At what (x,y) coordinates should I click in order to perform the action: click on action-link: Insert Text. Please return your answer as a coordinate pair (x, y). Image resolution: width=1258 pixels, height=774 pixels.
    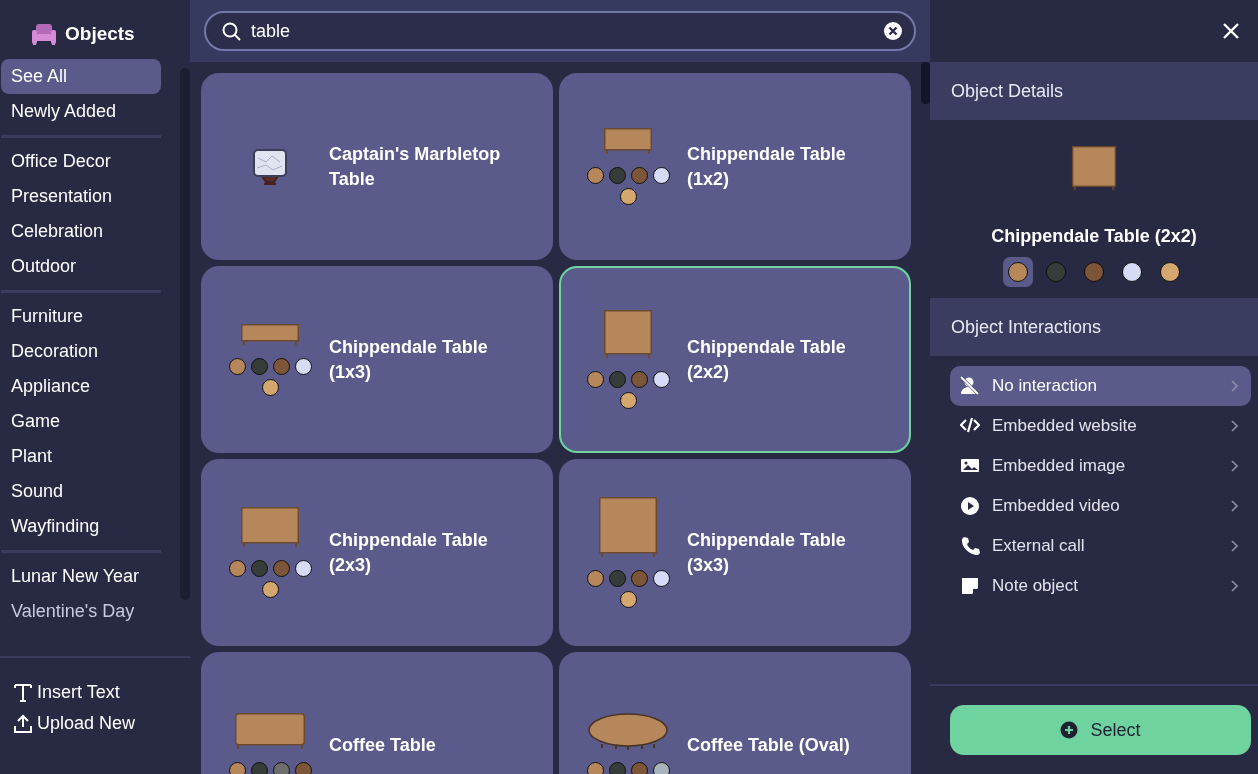
    Looking at the image, I should click on (67, 692).